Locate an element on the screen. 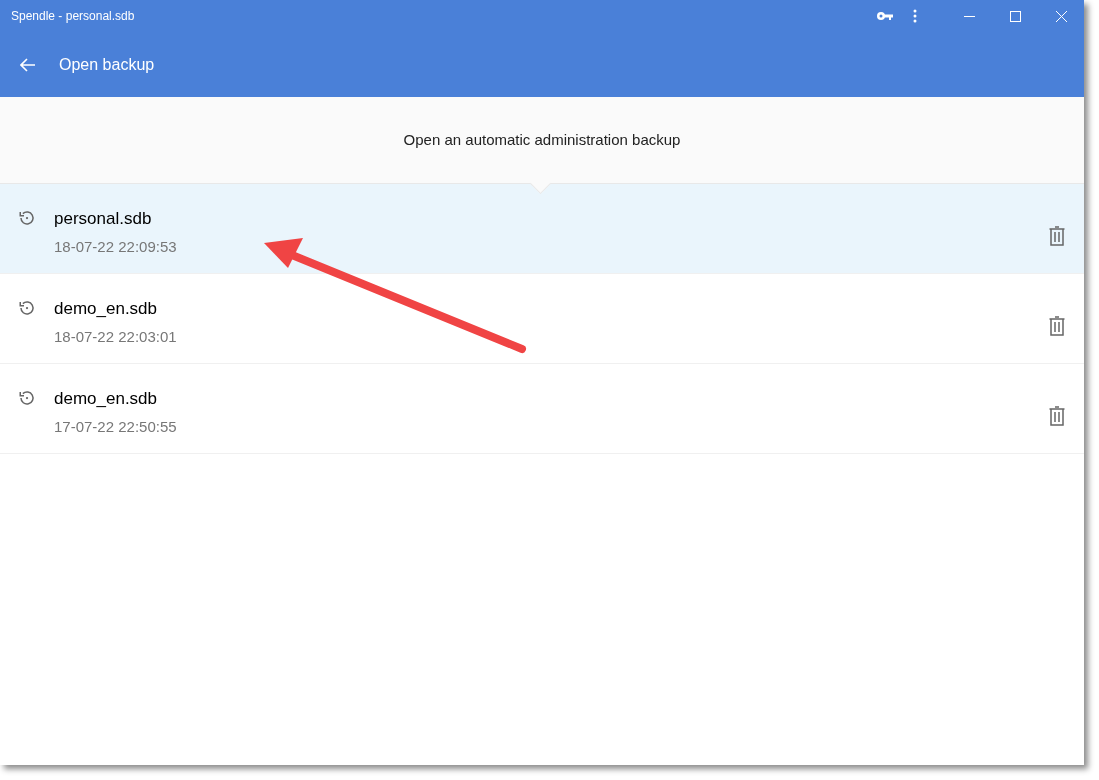  subheader-text: Open an automatic administration backup is located at coordinates (542, 139).